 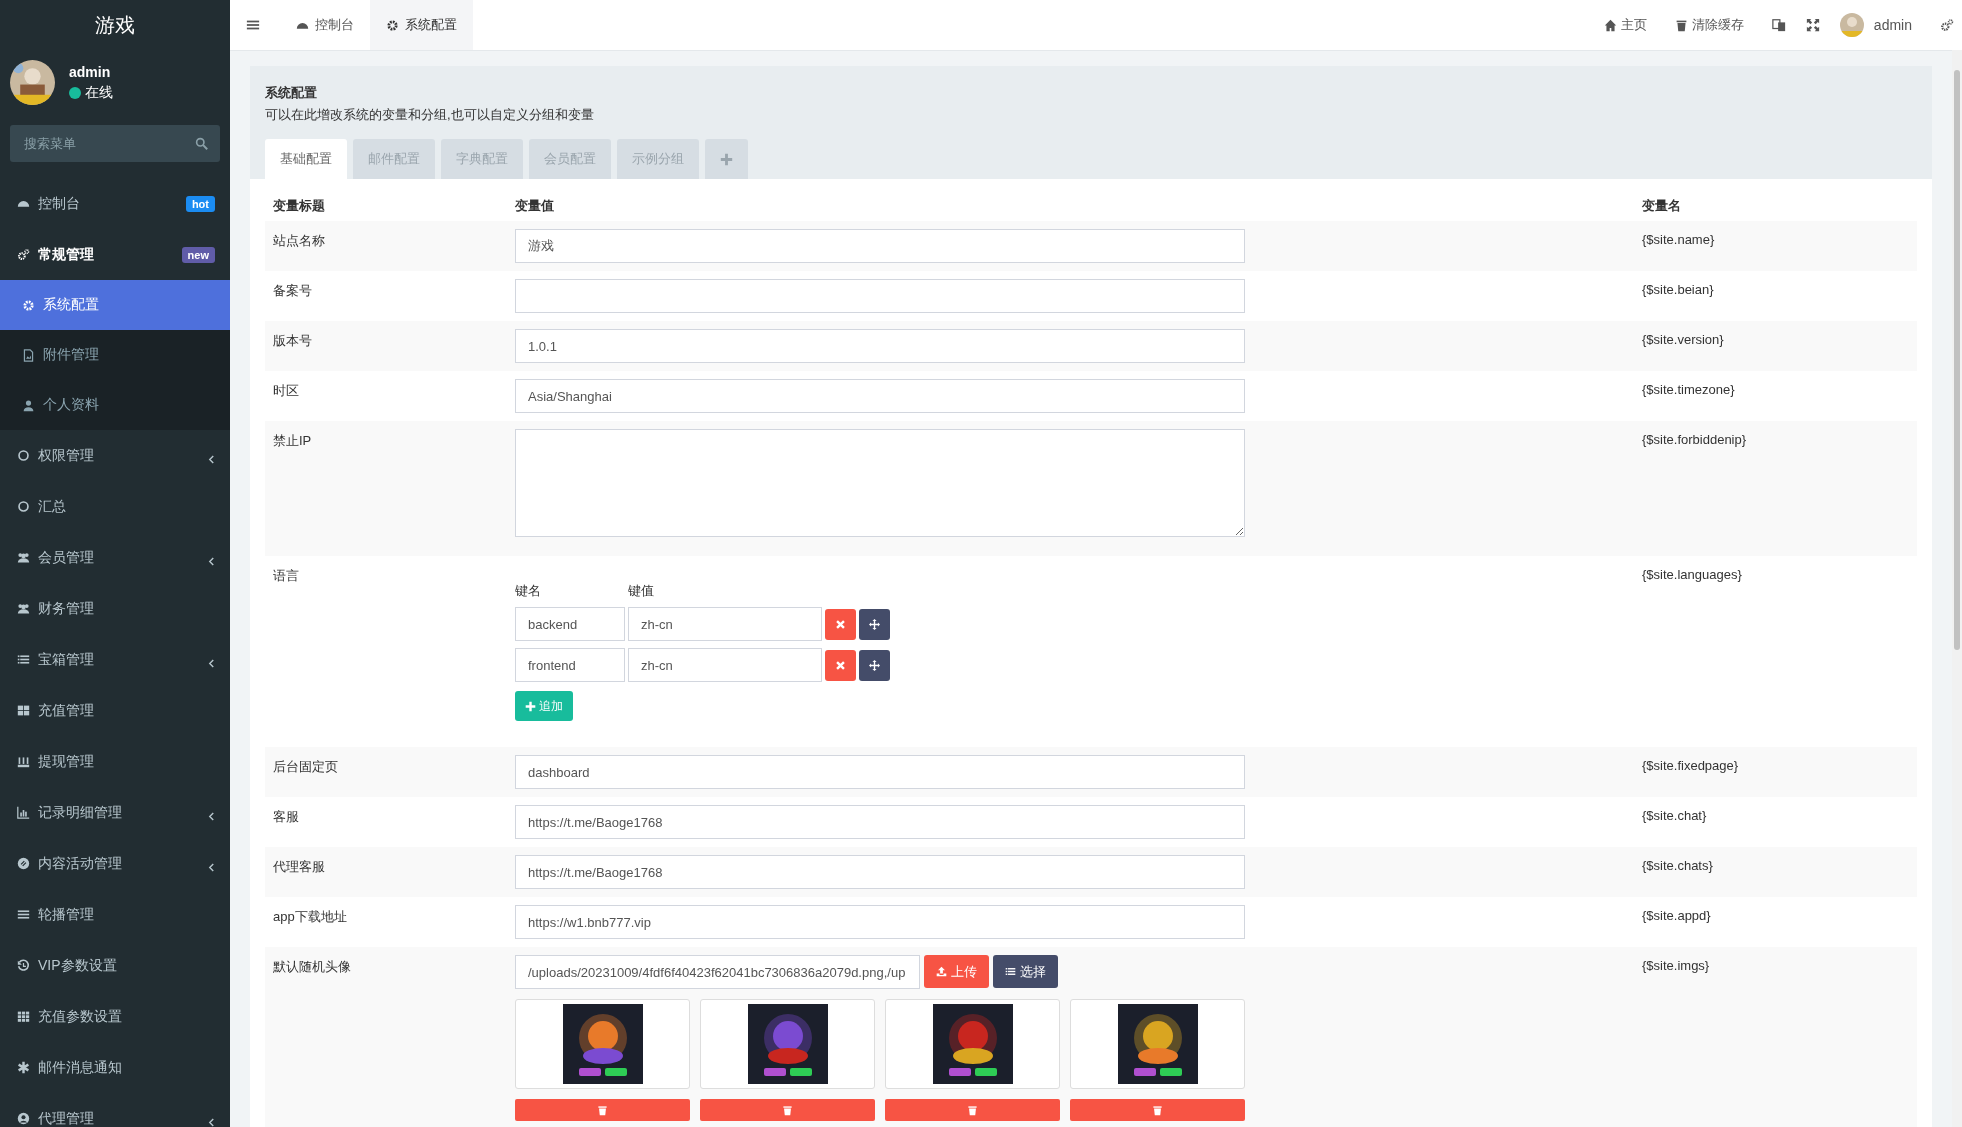 I want to click on menu-item: 充值管理, so click(x=115, y=710).